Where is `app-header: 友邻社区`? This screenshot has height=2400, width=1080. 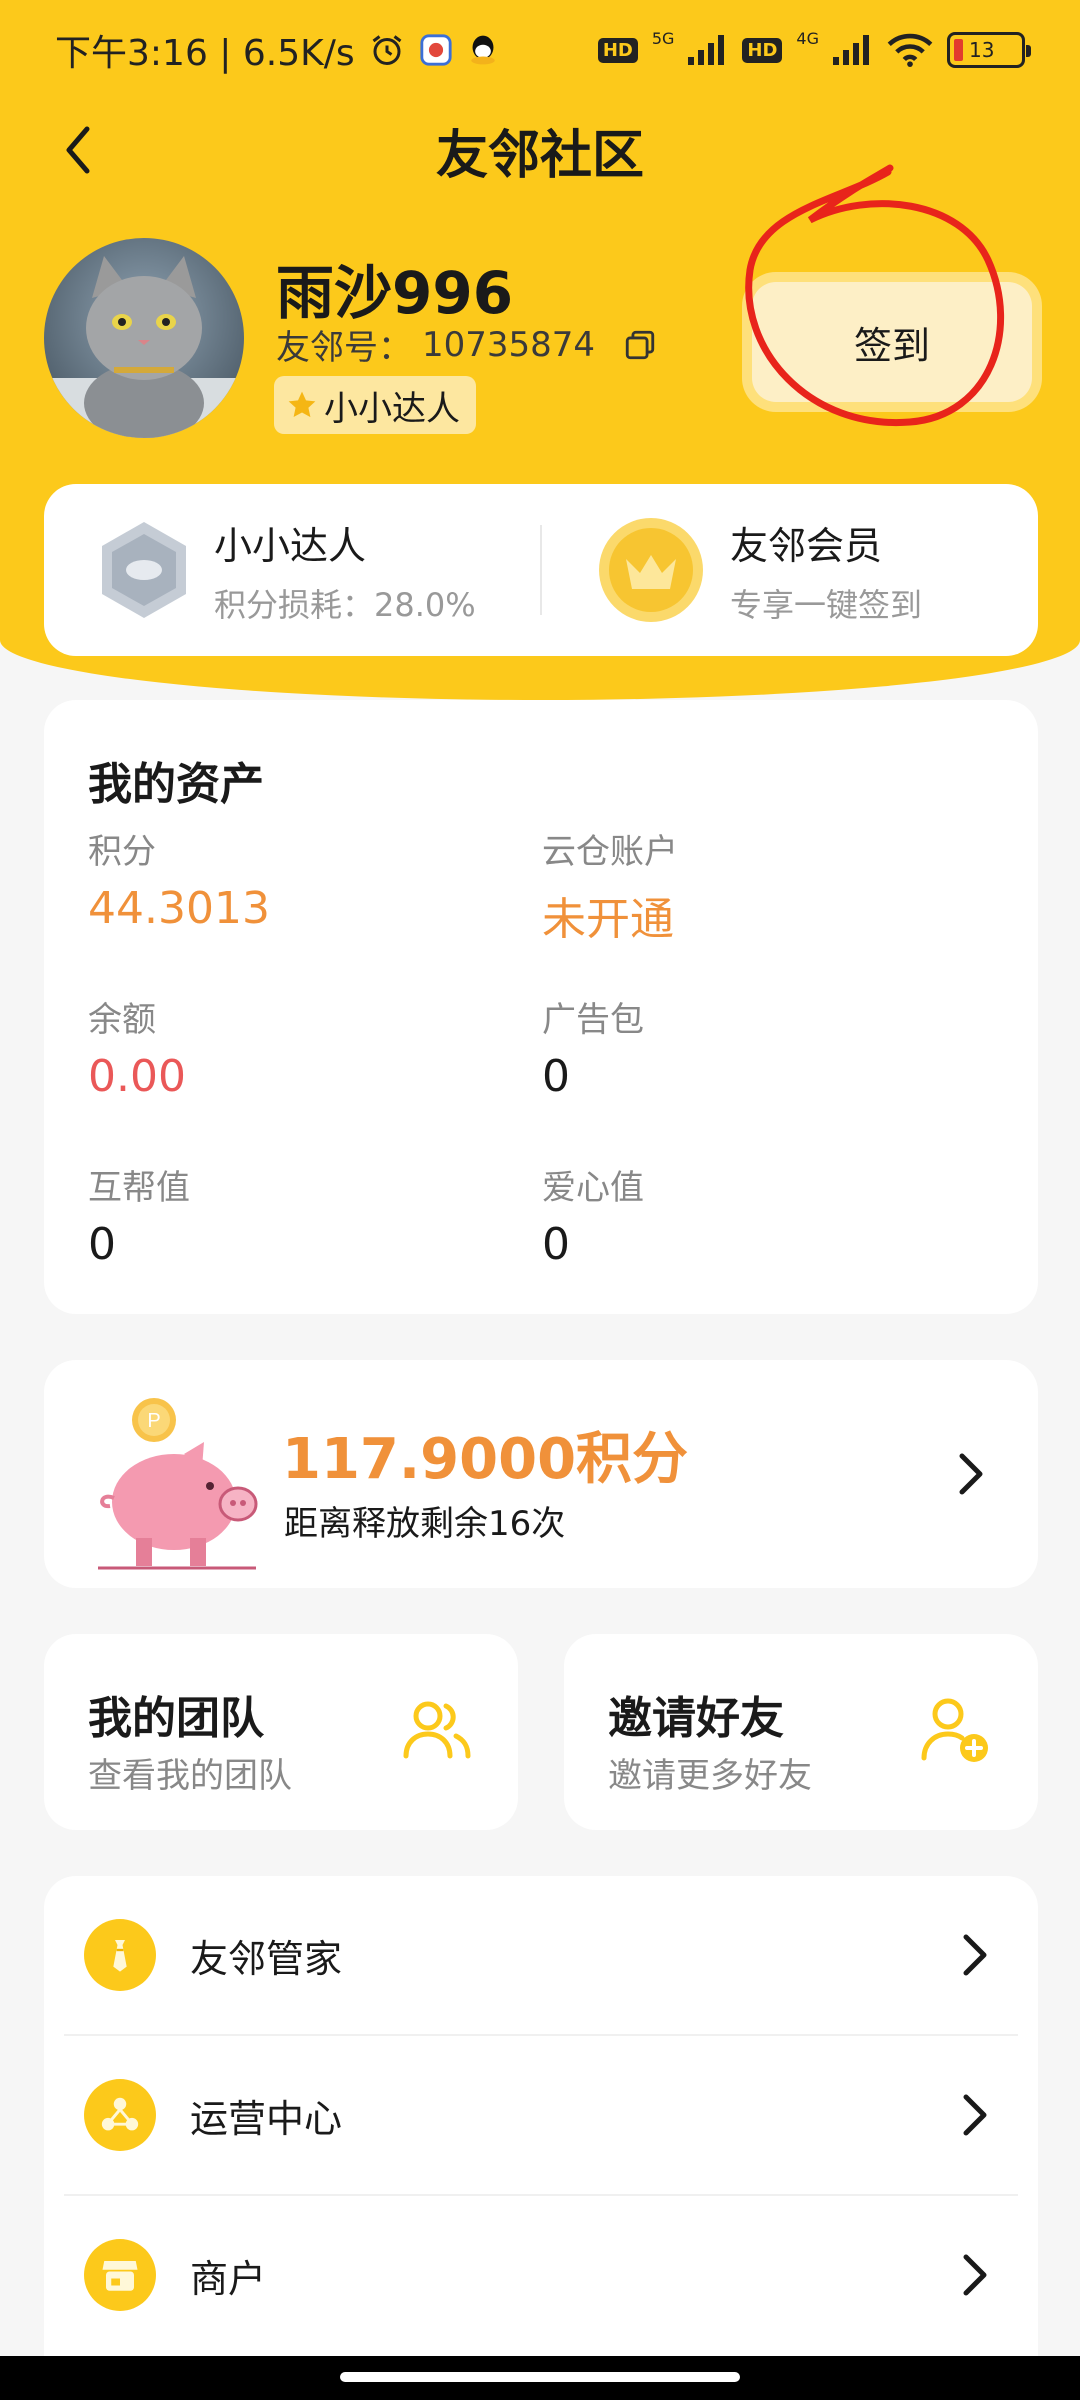
app-header: 友邻社区 is located at coordinates (540, 150).